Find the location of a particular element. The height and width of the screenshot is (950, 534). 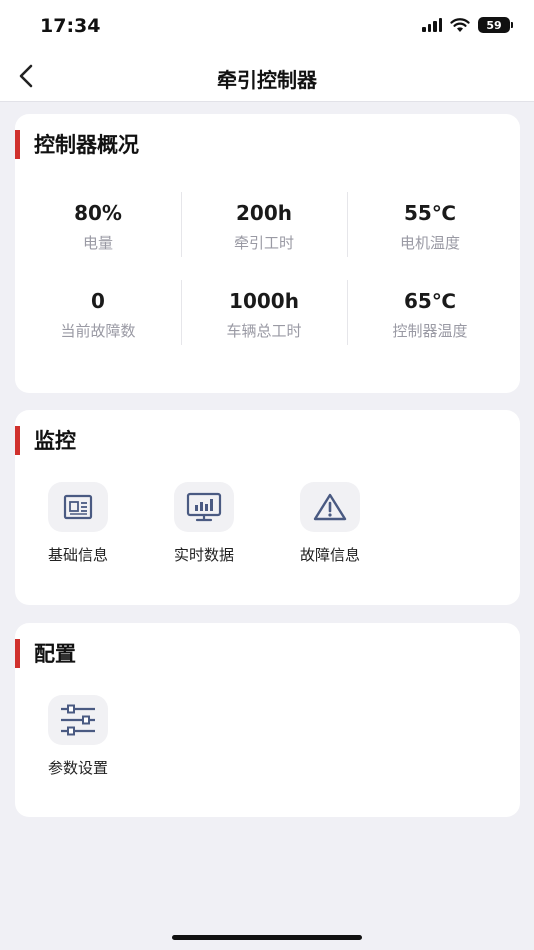

stat-label: 当前故障数 is located at coordinates (98, 331).